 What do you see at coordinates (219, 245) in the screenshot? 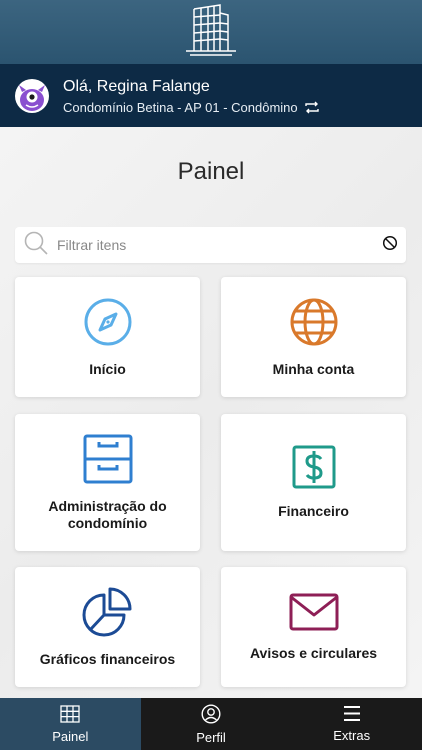
I see `search-input` at bounding box center [219, 245].